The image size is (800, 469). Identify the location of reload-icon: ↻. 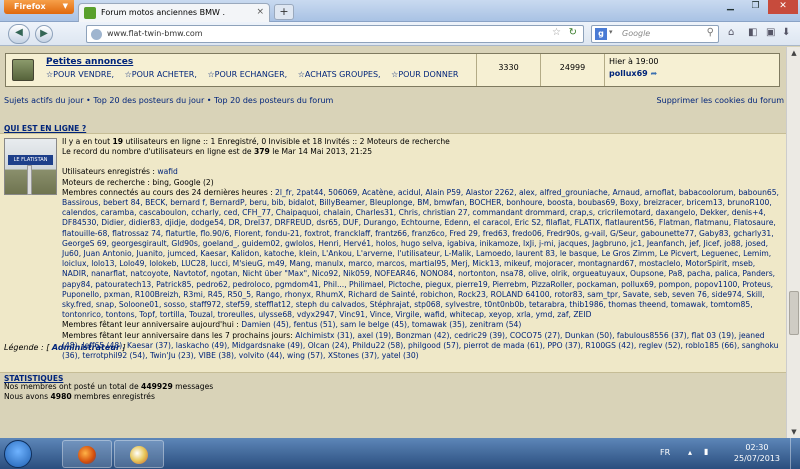
(573, 32).